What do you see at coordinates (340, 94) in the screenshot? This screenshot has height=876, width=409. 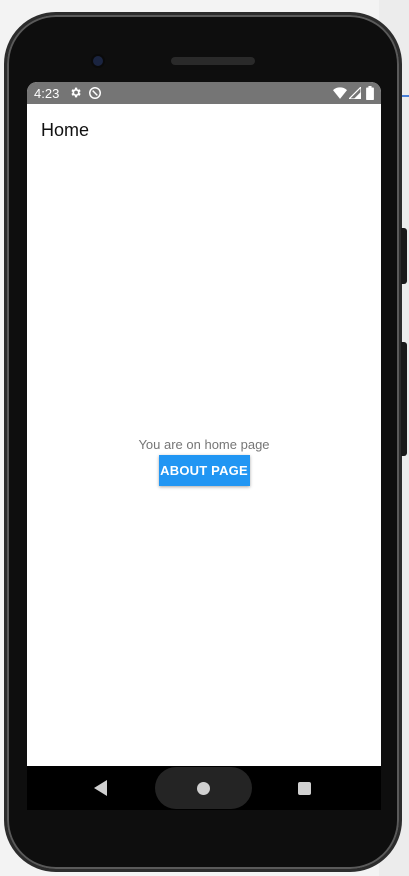 I see `wifi-icon` at bounding box center [340, 94].